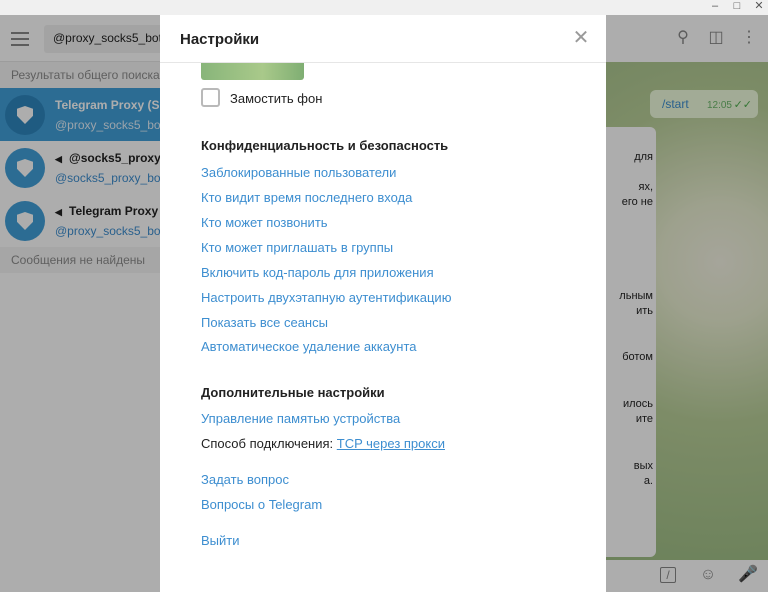  I want to click on tile-background-checkbox, so click(210, 97).